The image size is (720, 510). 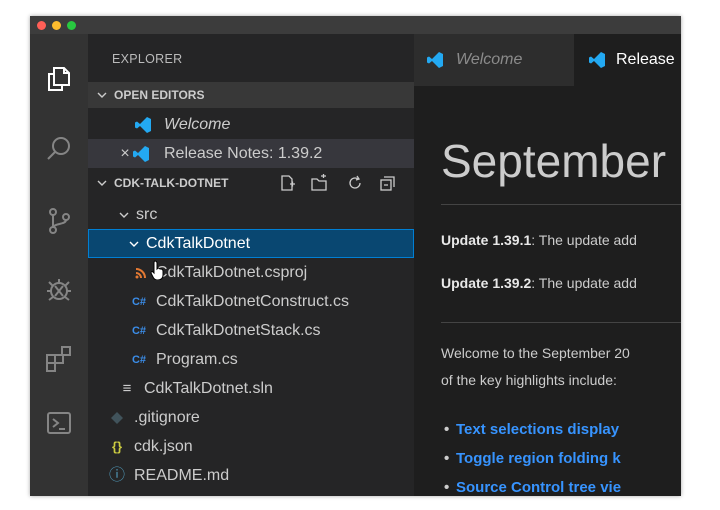 I want to click on activity-bar, so click(x=59, y=265).